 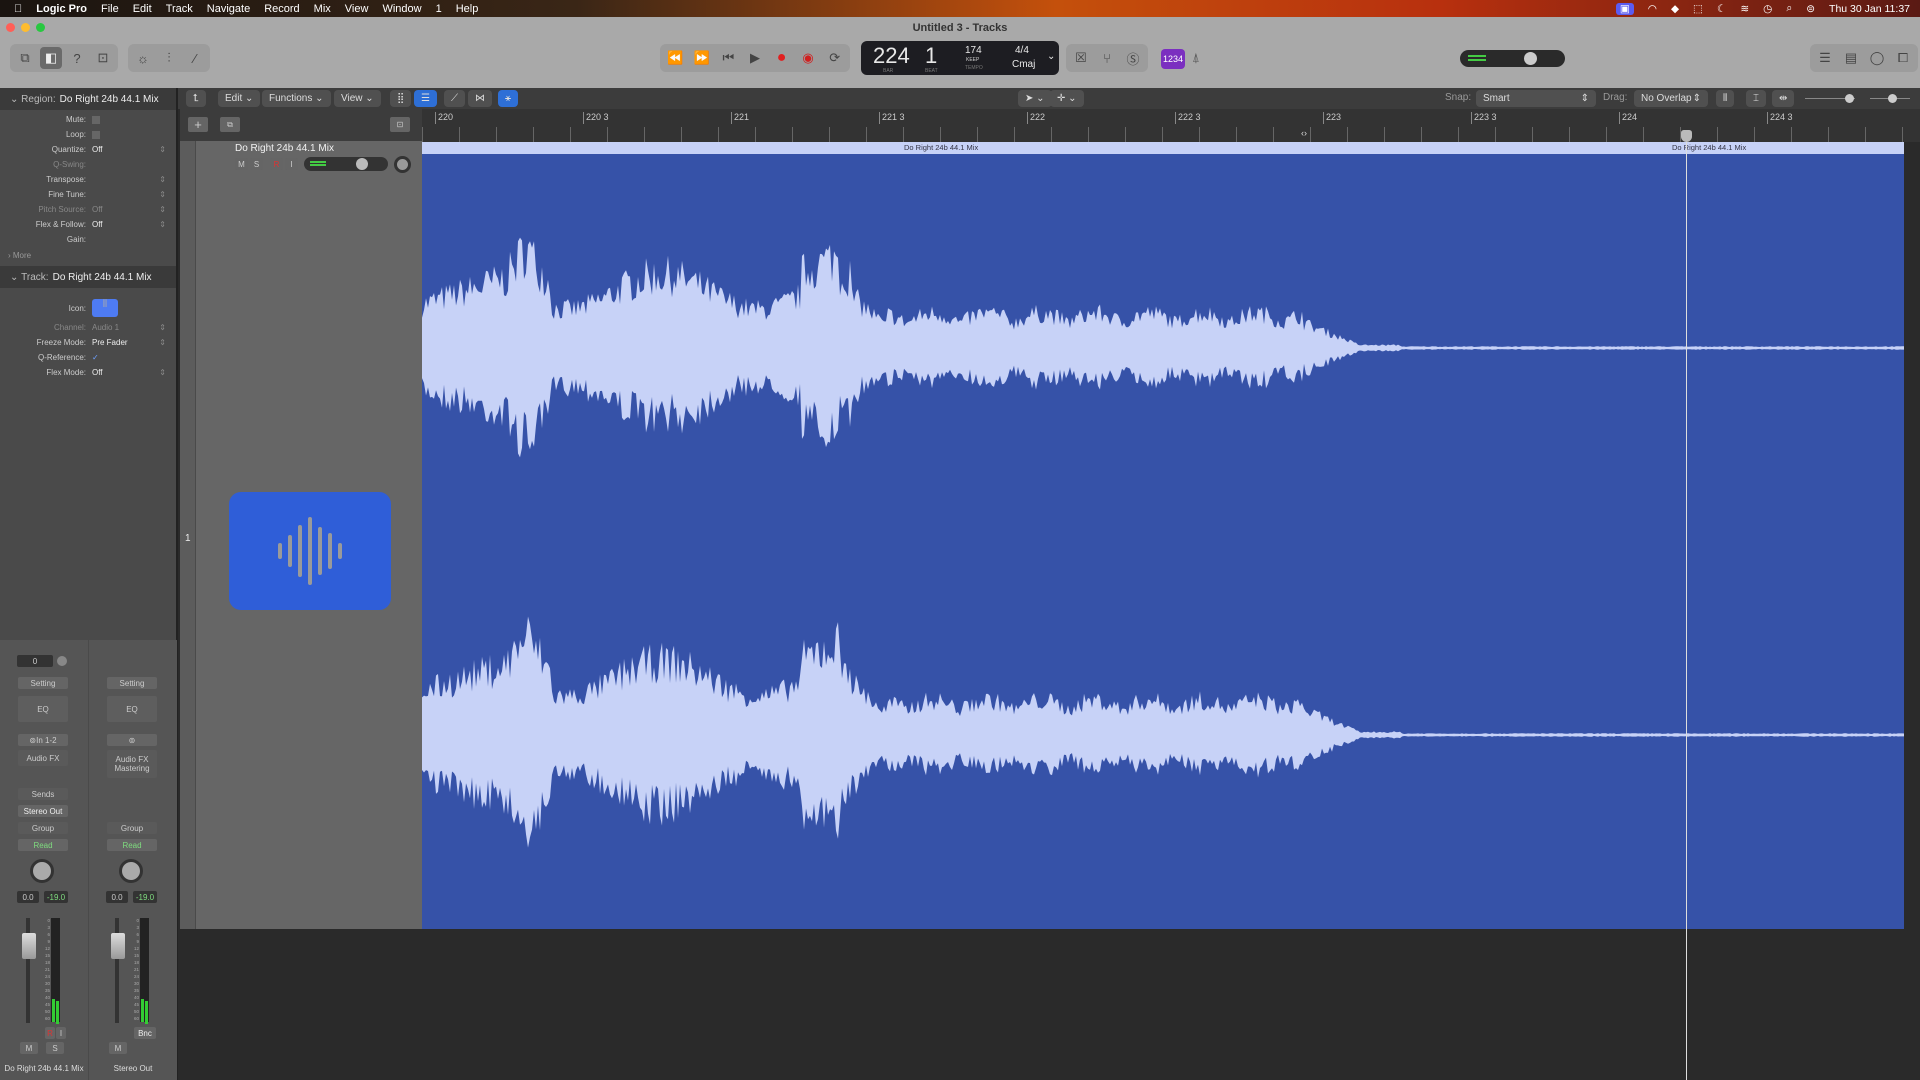 What do you see at coordinates (1789, 8) in the screenshot?
I see `search-icon: ⌕` at bounding box center [1789, 8].